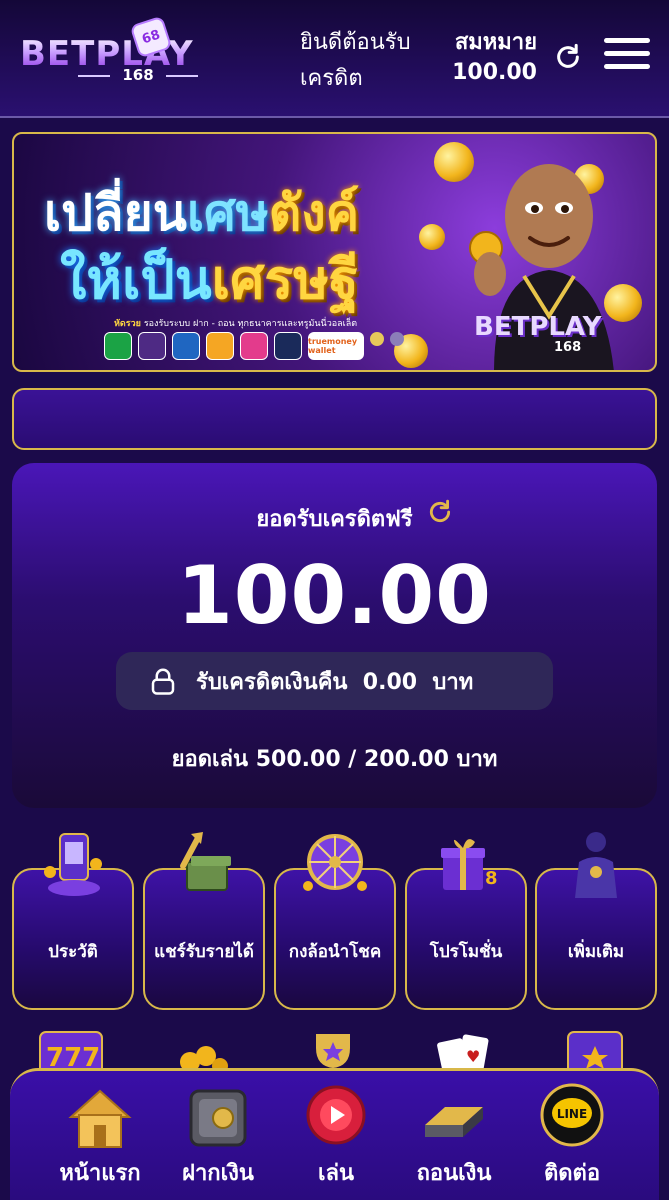 This screenshot has height=1200, width=669. I want to click on gold-bar-icon, so click(454, 1122).